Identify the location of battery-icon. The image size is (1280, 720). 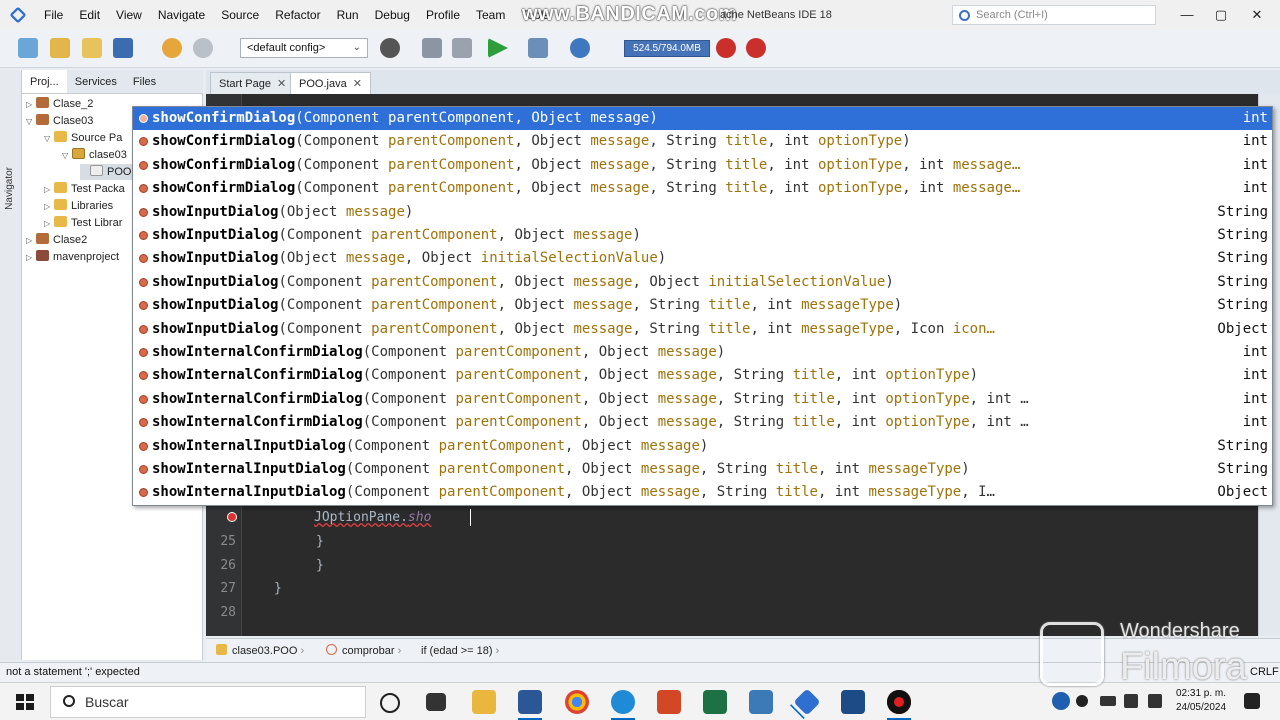
(1108, 701).